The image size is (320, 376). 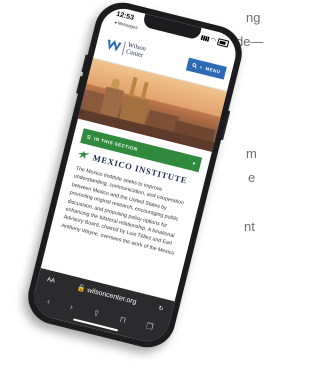 I want to click on text-size-button: AA, so click(x=50, y=281).